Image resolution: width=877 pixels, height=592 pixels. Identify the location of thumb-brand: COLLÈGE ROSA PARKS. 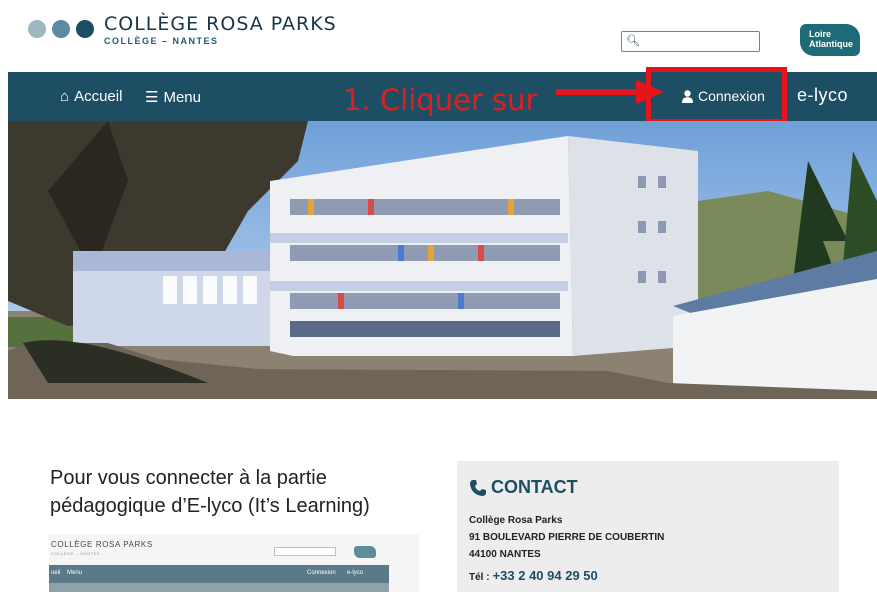
(102, 544).